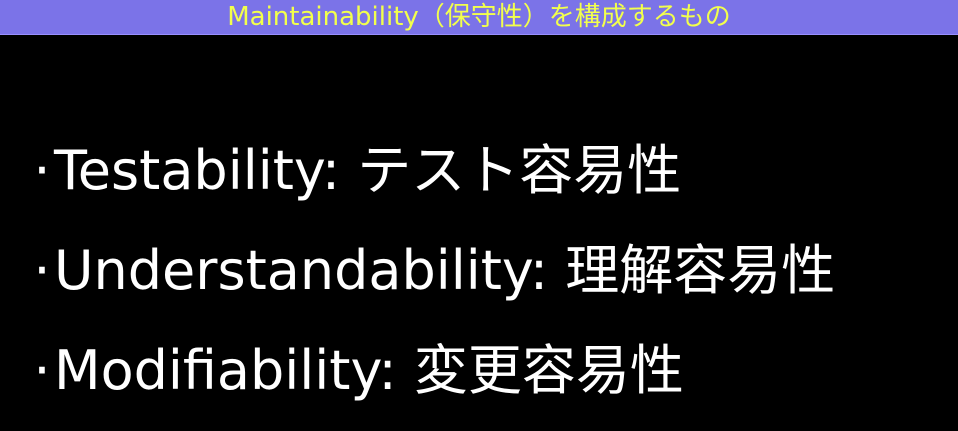 The width and height of the screenshot is (958, 431). Describe the element at coordinates (369, 370) in the screenshot. I see `bullet-text: Modifiability: 変更容易性` at that location.